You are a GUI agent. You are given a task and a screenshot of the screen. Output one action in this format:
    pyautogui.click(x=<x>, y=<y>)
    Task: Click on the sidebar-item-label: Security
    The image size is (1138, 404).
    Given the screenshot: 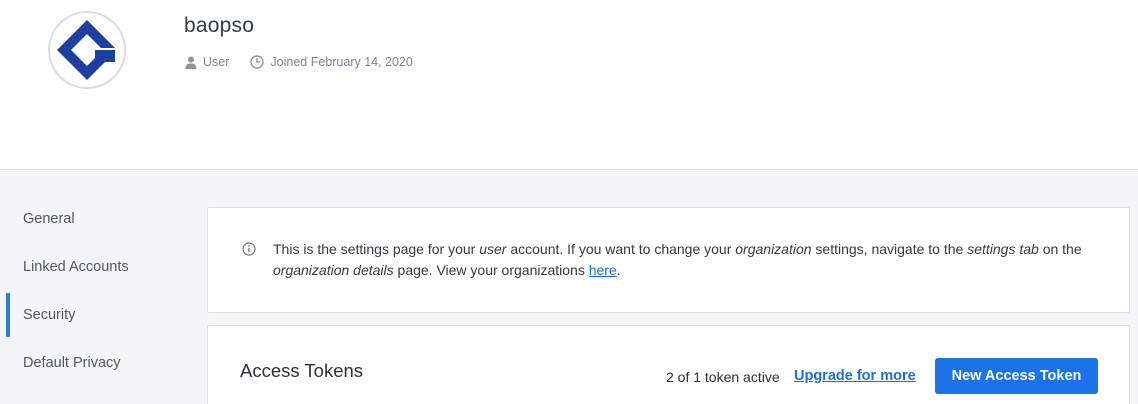 What is the action you would take?
    pyautogui.click(x=49, y=315)
    